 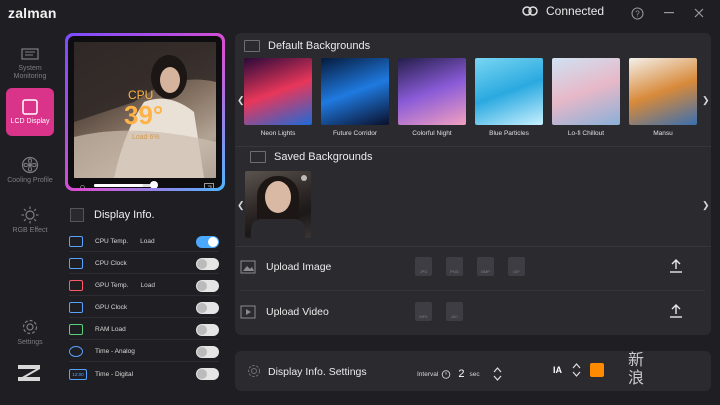 I want to click on sina-watermark: 新浪, so click(x=637, y=369).